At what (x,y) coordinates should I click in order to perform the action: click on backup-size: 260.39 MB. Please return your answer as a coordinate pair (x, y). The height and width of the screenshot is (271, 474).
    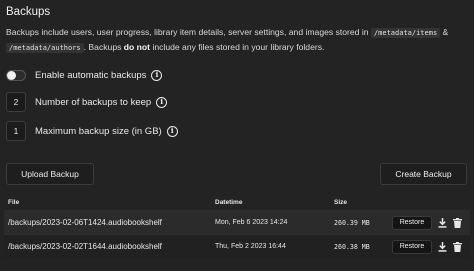
    Looking at the image, I should click on (352, 222).